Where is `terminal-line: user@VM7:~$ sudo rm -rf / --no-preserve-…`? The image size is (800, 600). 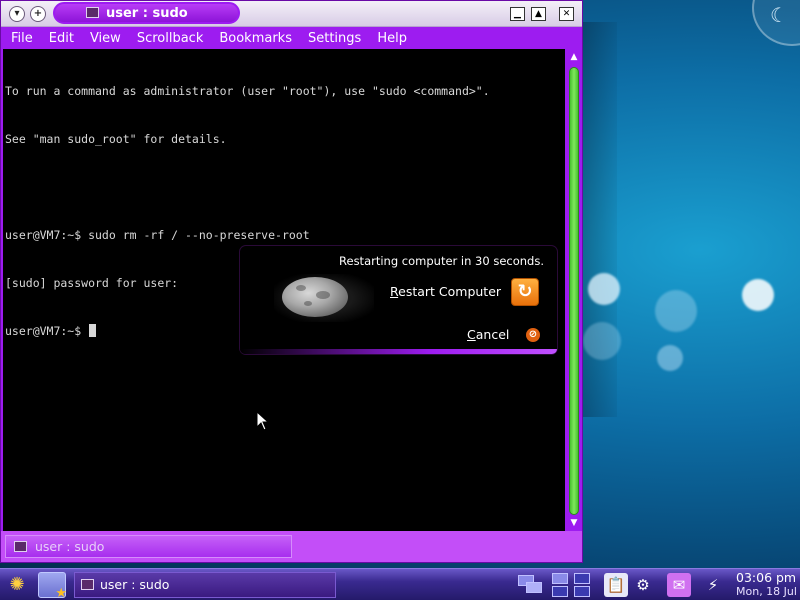 terminal-line: user@VM7:~$ sudo rm -rf / --no-preserve-… is located at coordinates (157, 235).